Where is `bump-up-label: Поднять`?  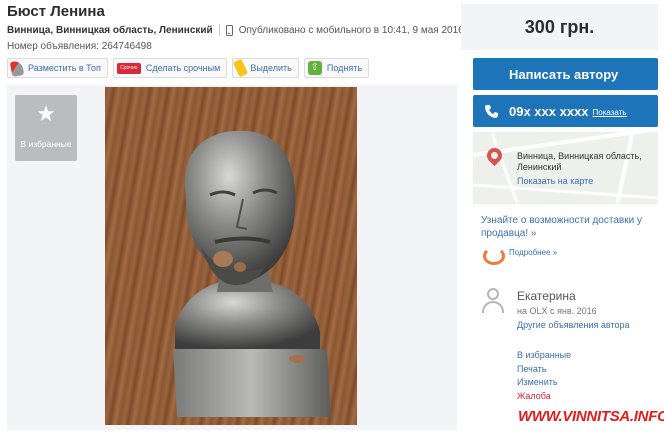
bump-up-label: Поднять is located at coordinates (344, 68).